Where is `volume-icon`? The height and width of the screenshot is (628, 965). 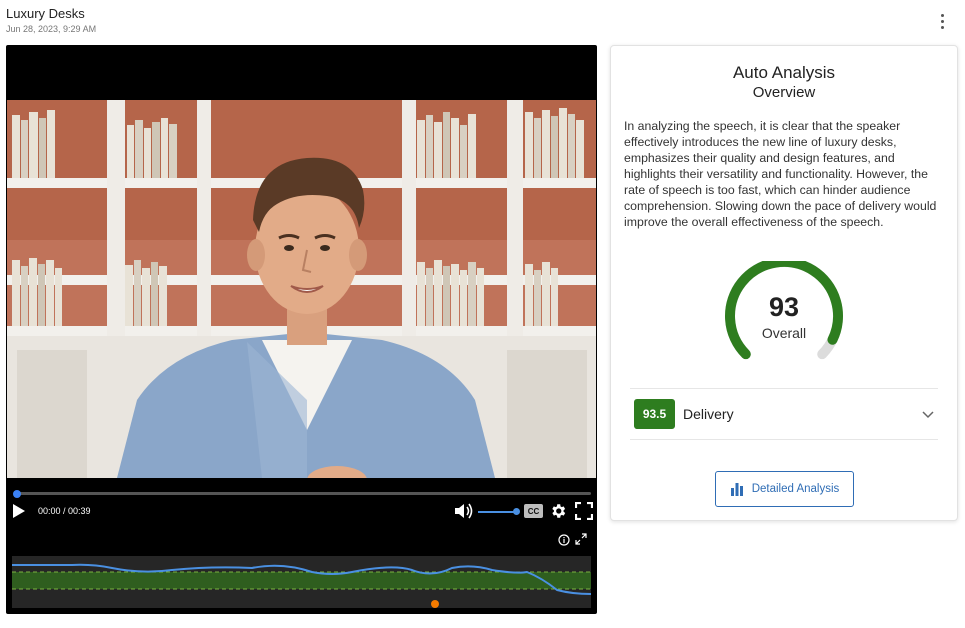
volume-icon is located at coordinates (463, 511).